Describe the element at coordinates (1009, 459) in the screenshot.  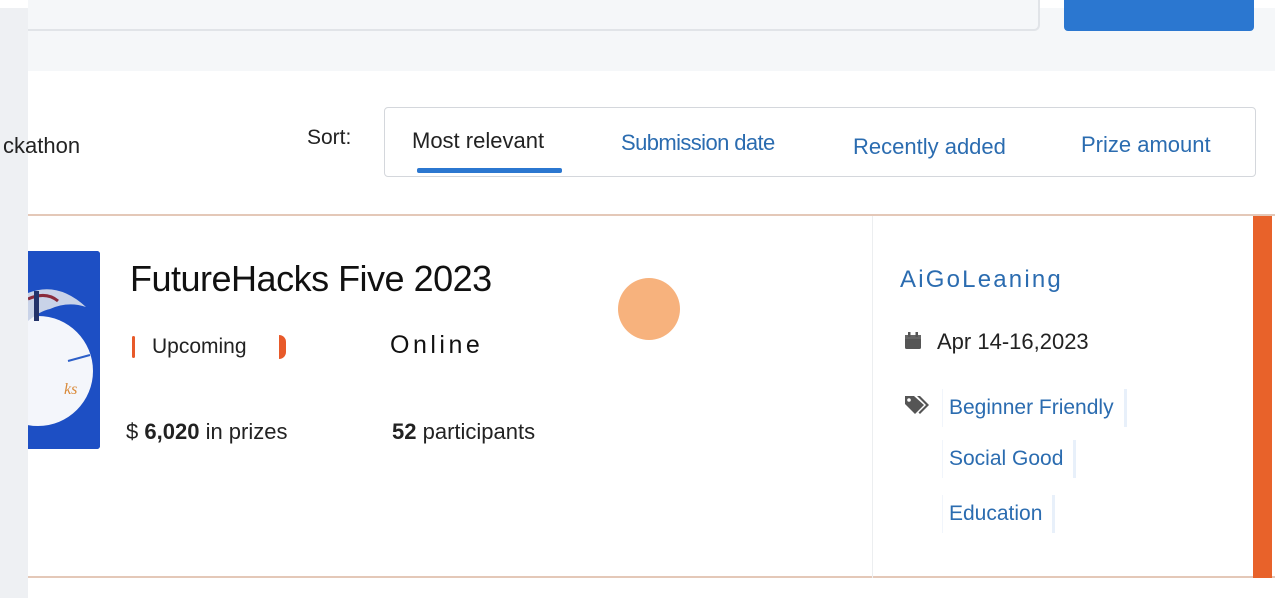
I see `tag-social-good: Social Good` at that location.